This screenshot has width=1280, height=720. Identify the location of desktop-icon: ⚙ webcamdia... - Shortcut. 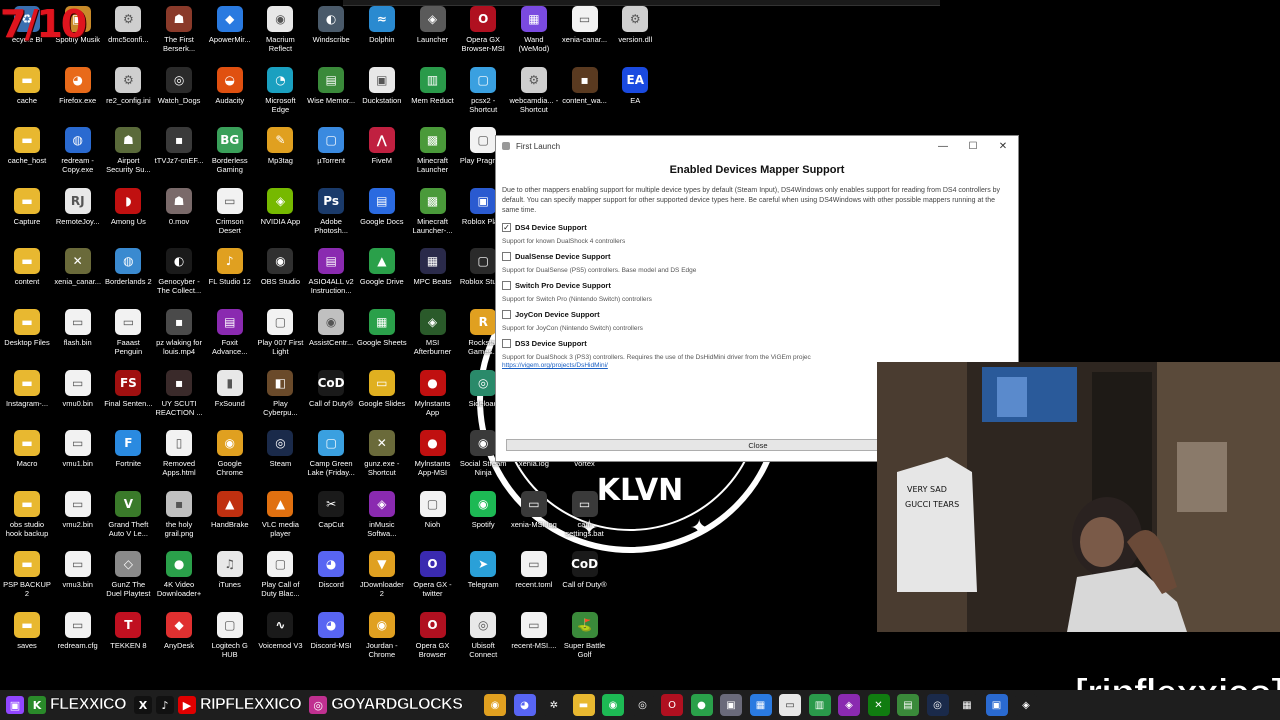
(534, 95).